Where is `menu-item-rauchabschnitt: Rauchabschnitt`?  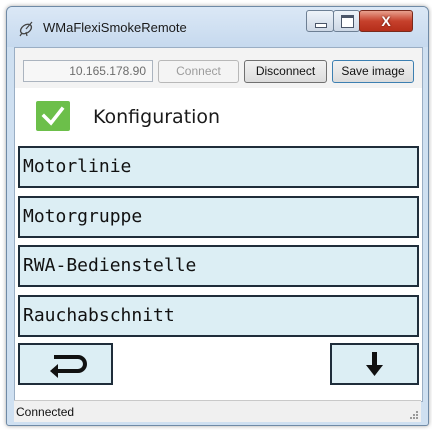
menu-item-rauchabschnitt: Rauchabschnitt is located at coordinates (218, 316).